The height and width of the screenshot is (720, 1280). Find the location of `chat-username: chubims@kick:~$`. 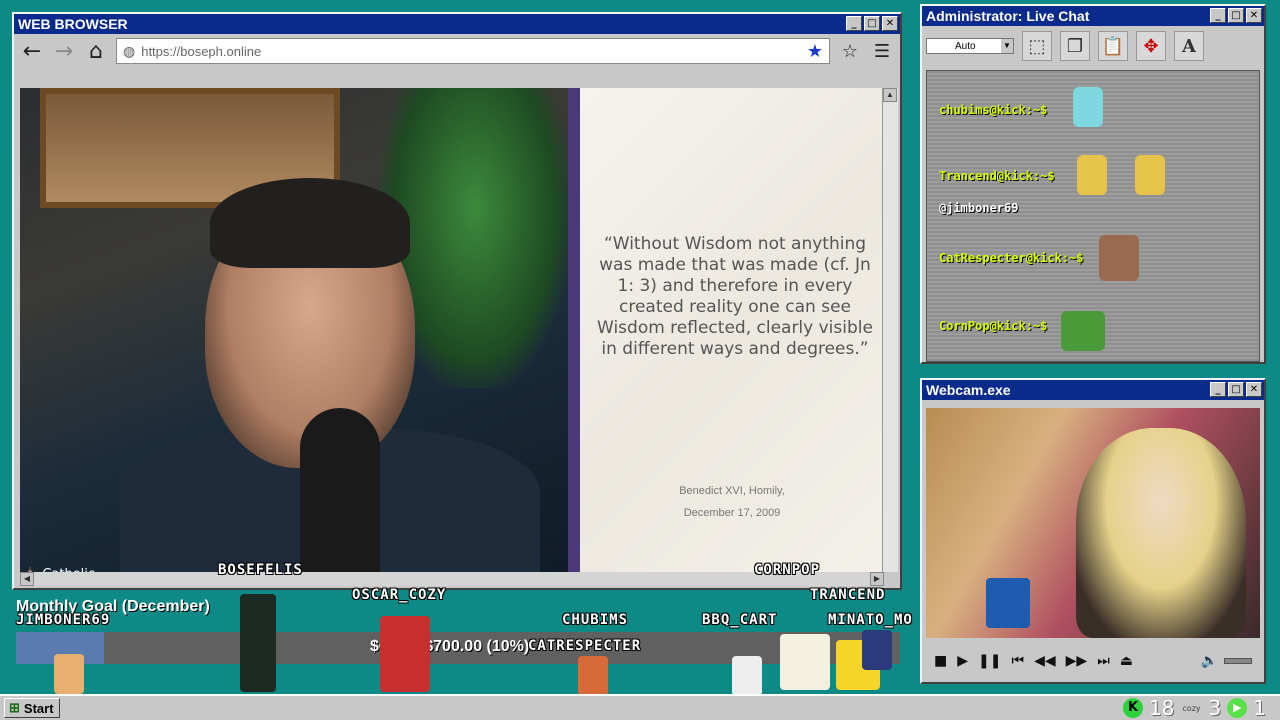

chat-username: chubims@kick:~$ is located at coordinates (993, 110).